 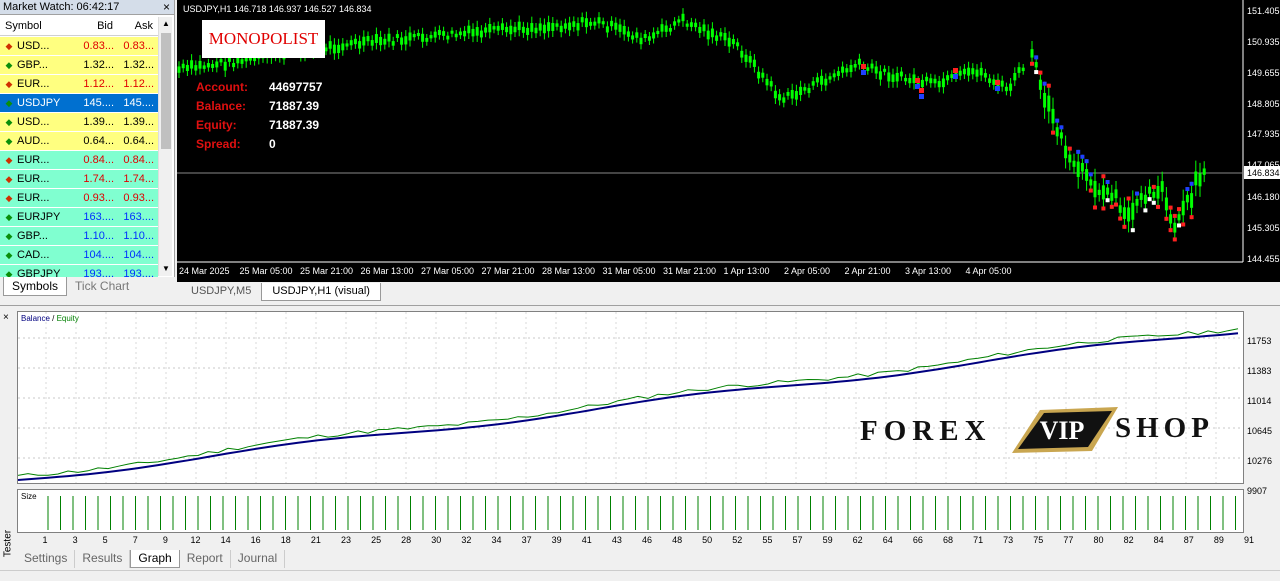 What do you see at coordinates (296, 87) in the screenshot?
I see `account-value: 44697757` at bounding box center [296, 87].